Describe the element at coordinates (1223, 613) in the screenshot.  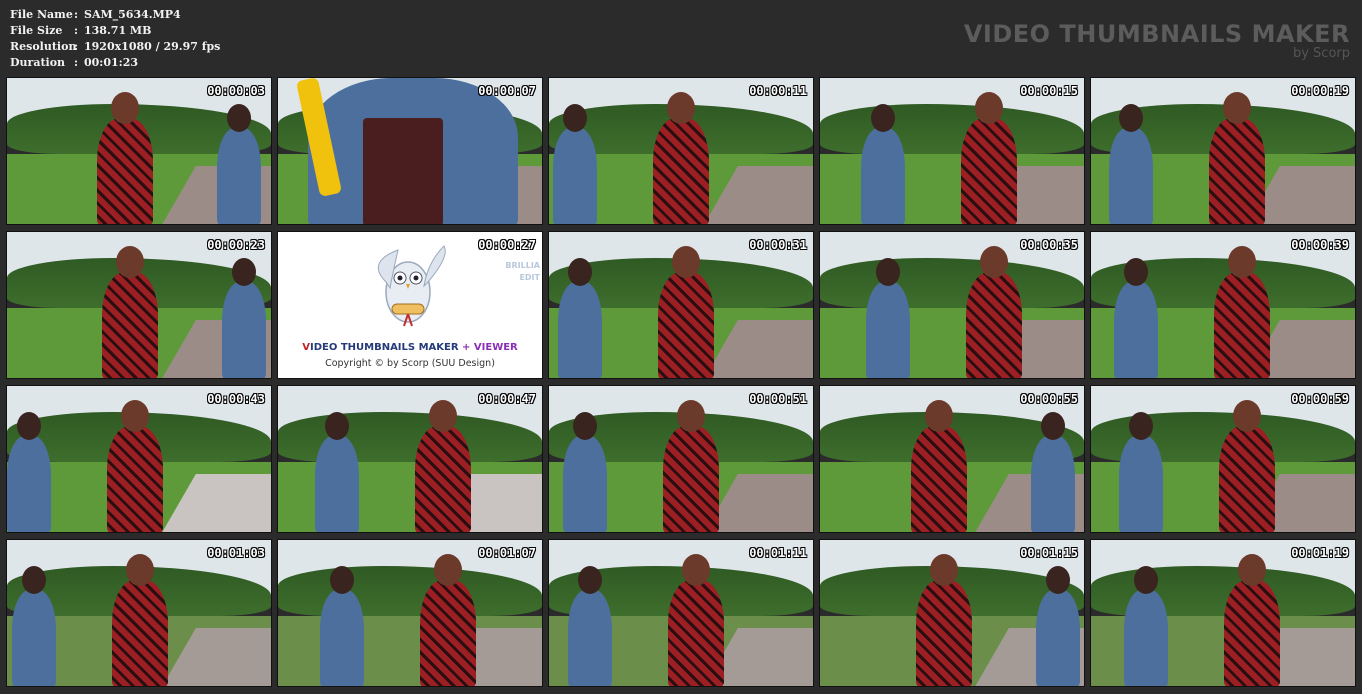
I see `video-thumbnail: 00:01:19` at that location.